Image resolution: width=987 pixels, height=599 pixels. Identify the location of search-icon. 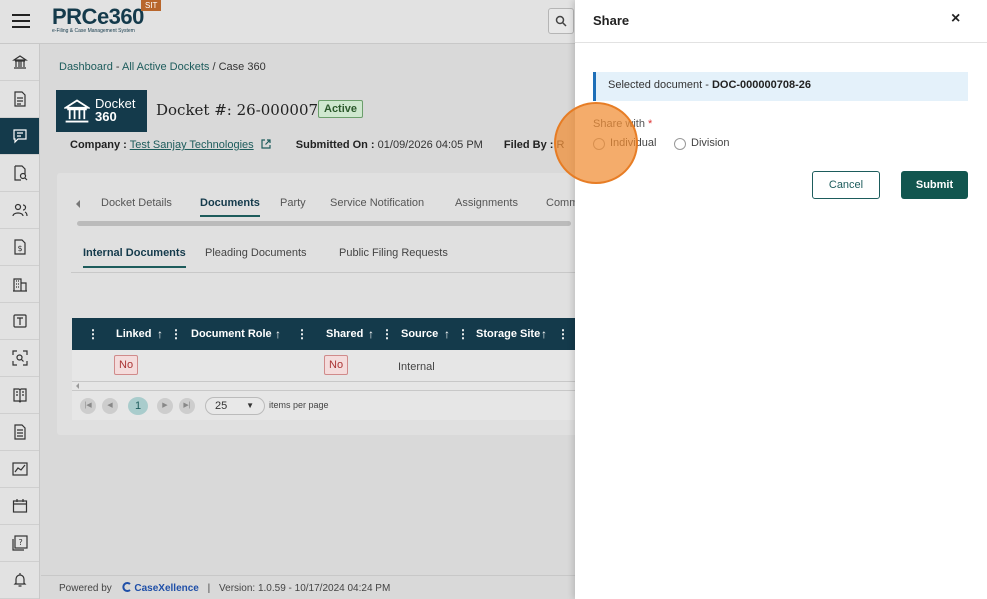
(561, 21).